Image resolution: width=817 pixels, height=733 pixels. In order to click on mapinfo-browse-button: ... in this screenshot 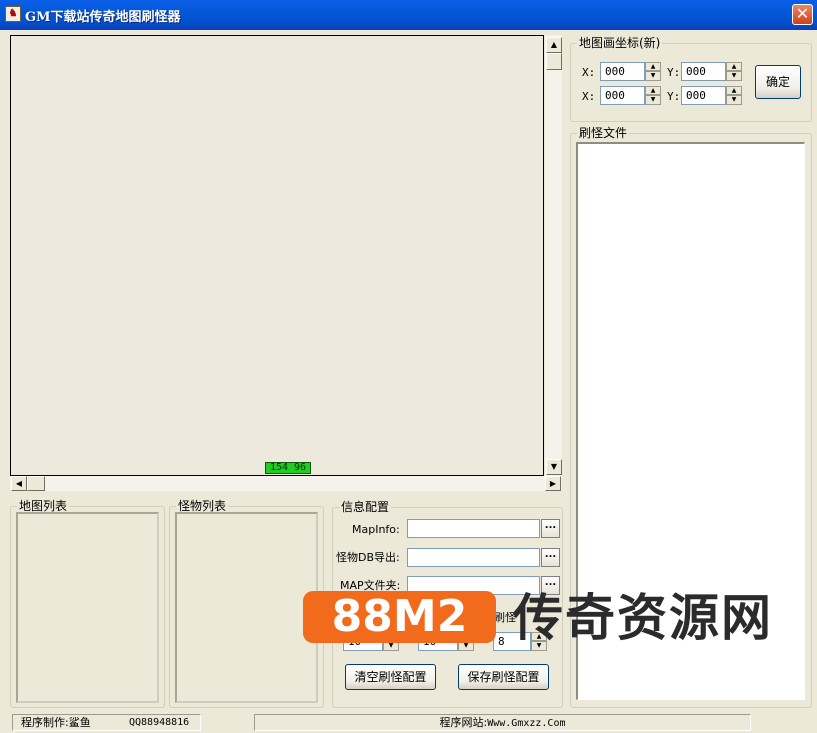, I will do `click(550, 528)`.